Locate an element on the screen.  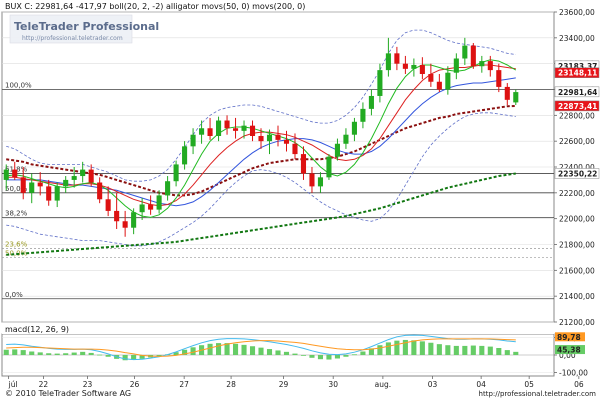
price-tag-label: 22981,64 is located at coordinates (577, 92).